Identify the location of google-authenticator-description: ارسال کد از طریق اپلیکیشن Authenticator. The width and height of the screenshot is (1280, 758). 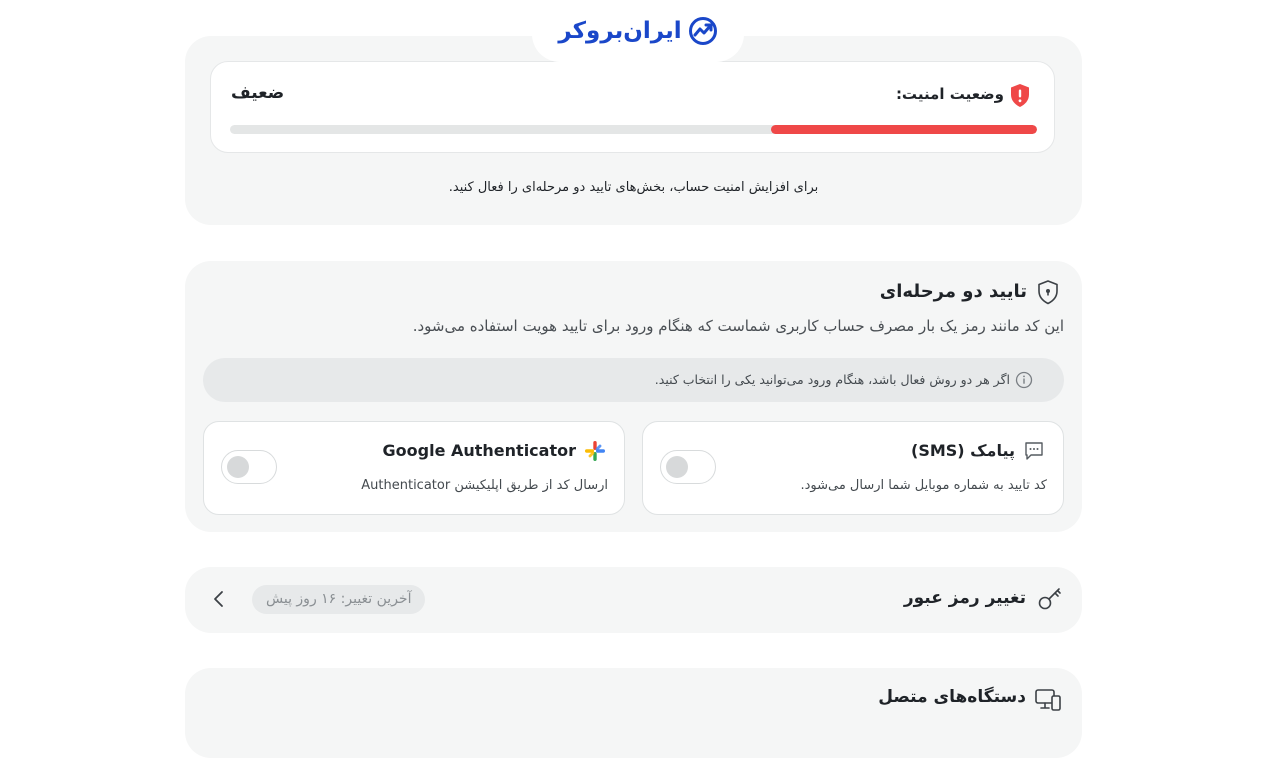
(484, 485).